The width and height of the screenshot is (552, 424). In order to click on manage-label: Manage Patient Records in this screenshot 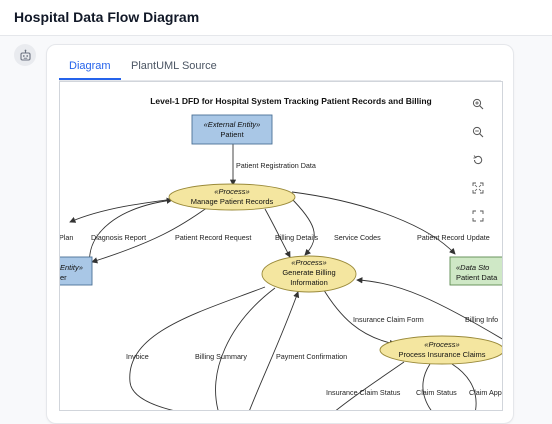, I will do `click(232, 201)`.